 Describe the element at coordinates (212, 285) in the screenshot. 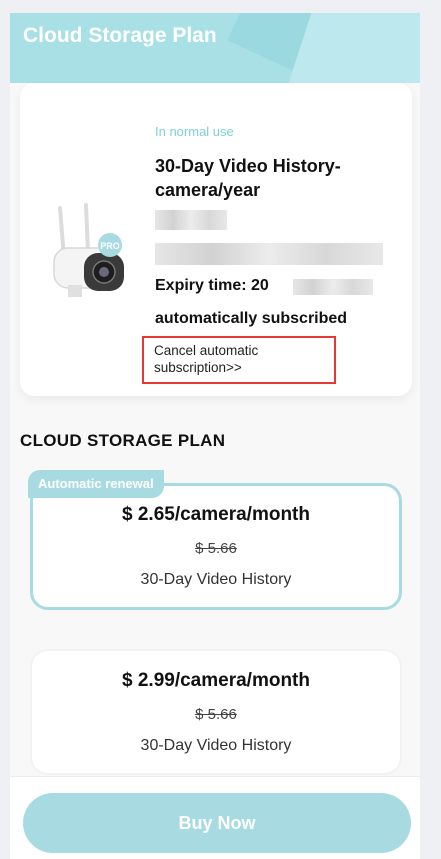

I see `expiry-time: Expiry time: 20` at that location.